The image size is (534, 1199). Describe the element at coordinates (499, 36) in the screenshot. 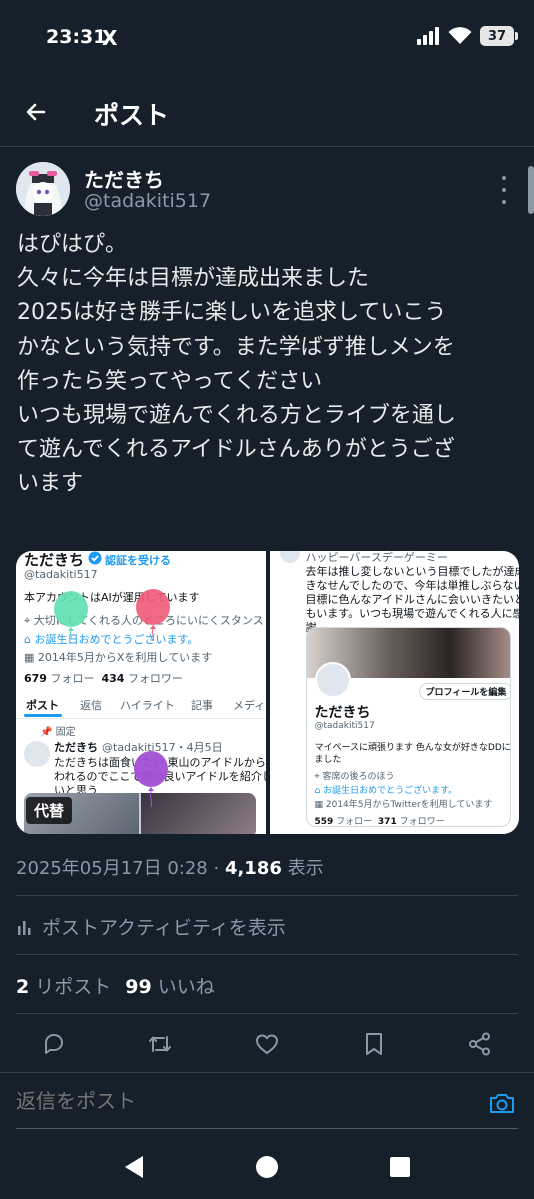

I see `battery-indicator: 37` at that location.